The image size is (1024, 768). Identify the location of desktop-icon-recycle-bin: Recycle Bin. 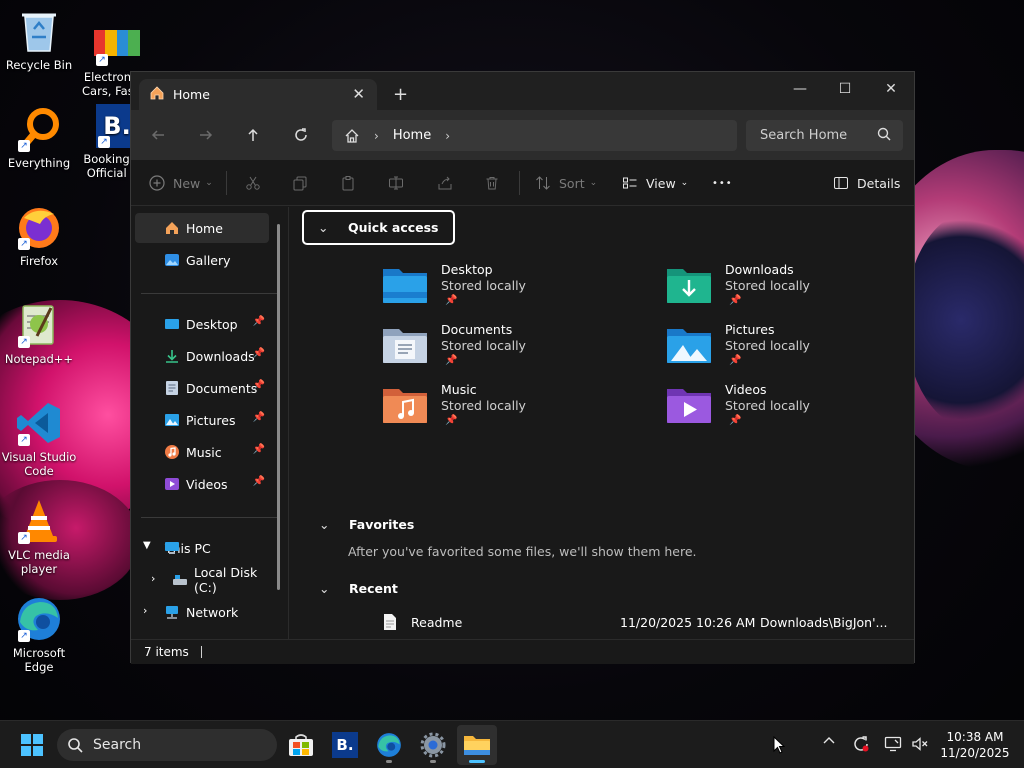
(39, 40).